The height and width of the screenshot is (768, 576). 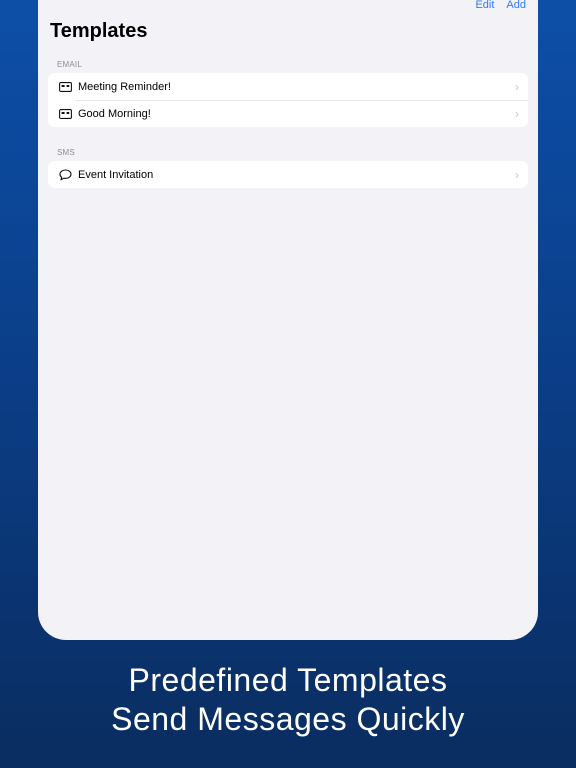 I want to click on tagline-line-1: Predefined Templates, so click(x=288, y=680).